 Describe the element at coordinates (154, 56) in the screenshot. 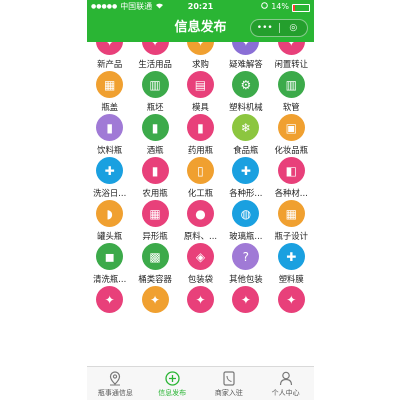

I see `category-item: ✦ 生活用品` at that location.